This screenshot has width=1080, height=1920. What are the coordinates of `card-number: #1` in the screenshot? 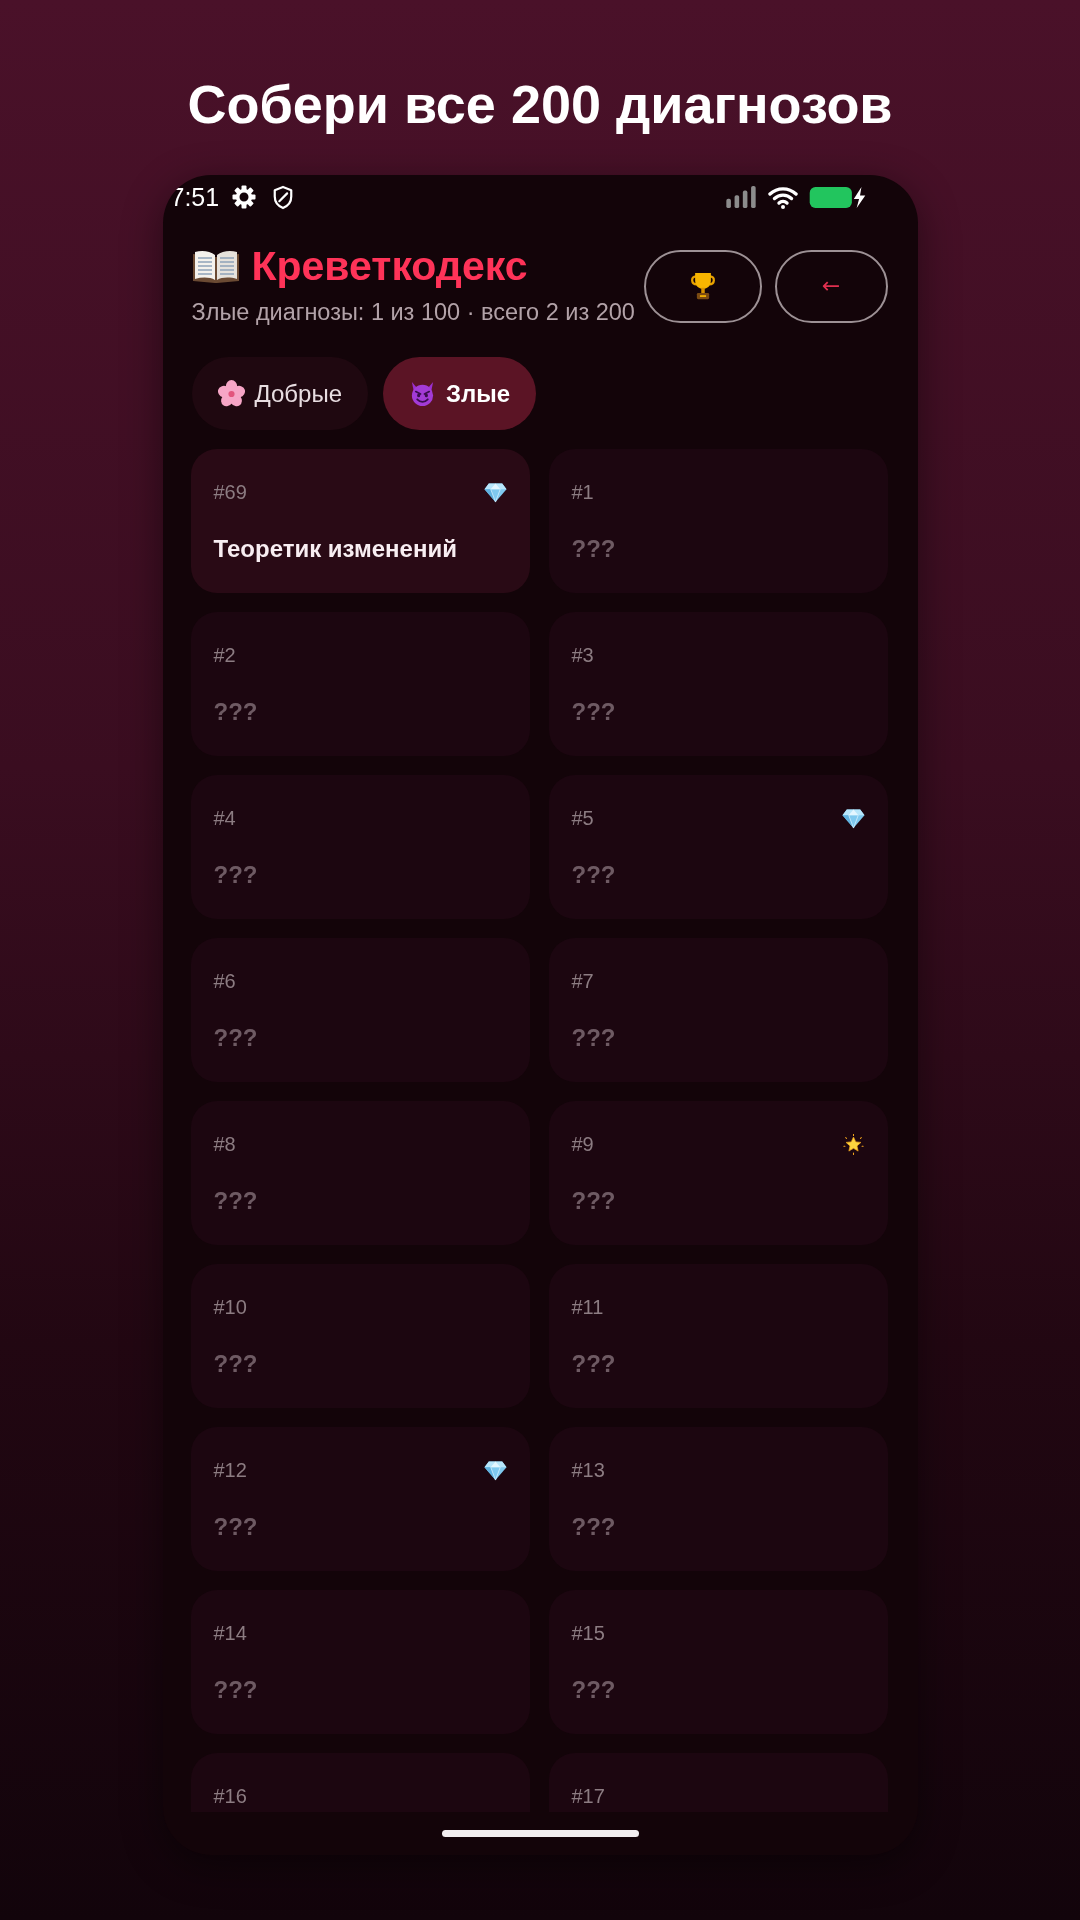 It's located at (582, 492).